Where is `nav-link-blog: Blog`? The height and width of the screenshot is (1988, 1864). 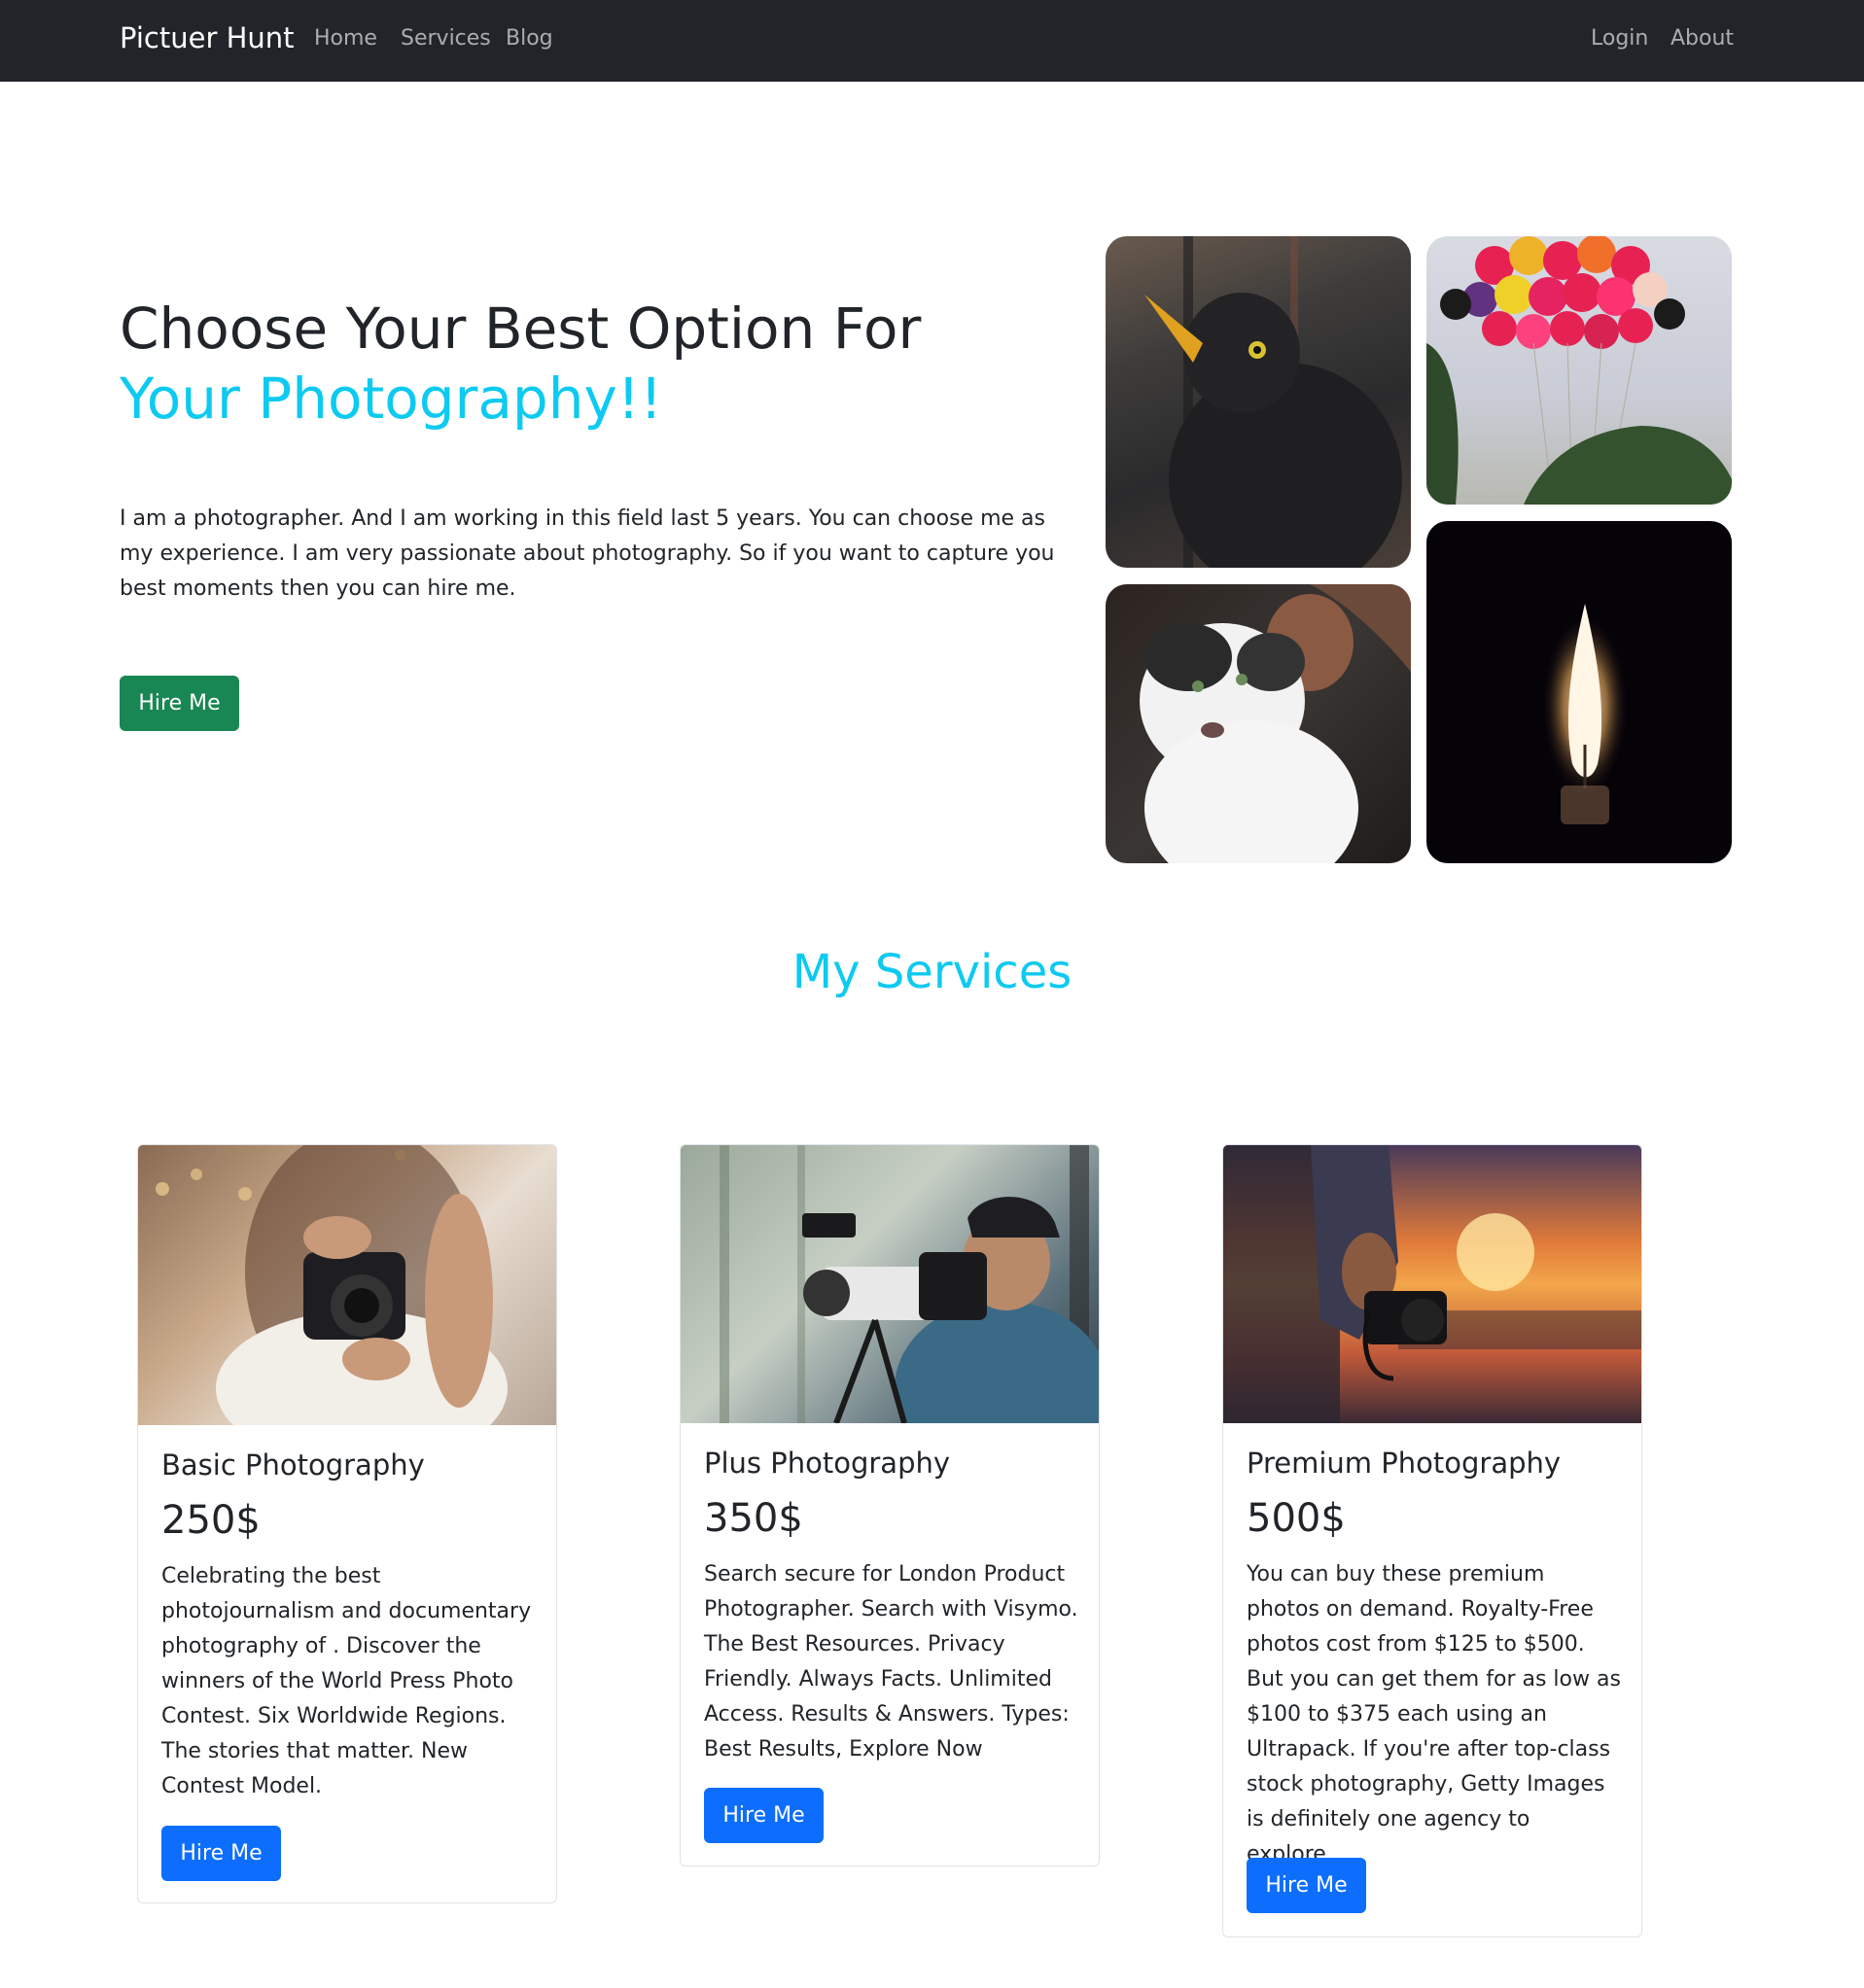
nav-link-blog: Blog is located at coordinates (529, 38).